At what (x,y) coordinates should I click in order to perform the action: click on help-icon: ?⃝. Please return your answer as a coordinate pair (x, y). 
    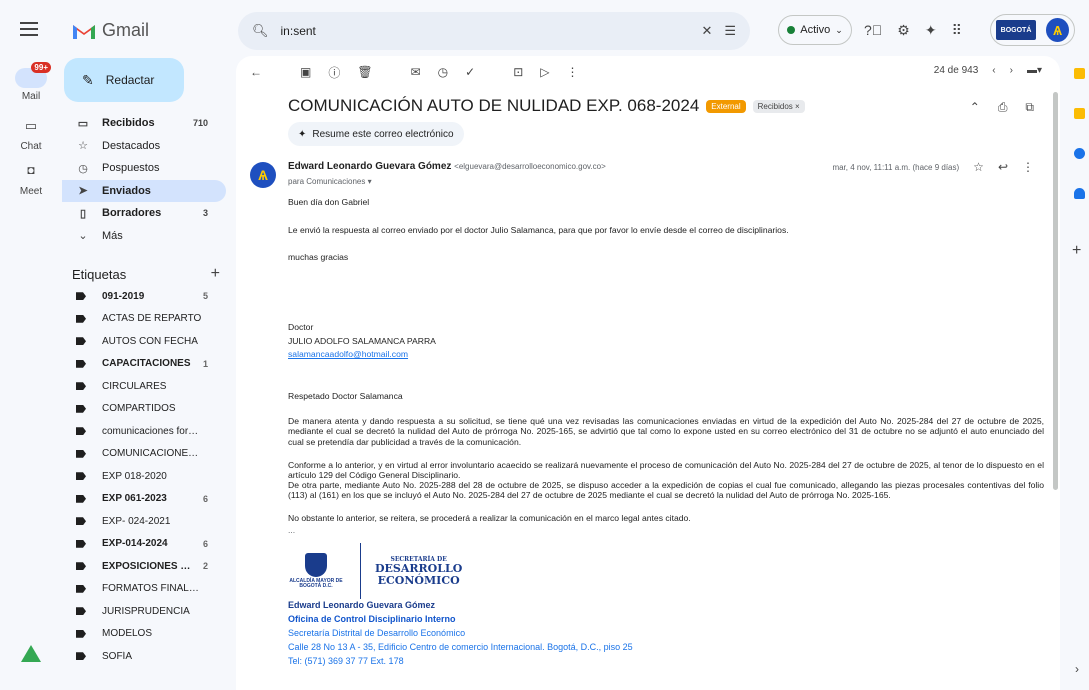
    Looking at the image, I should click on (873, 30).